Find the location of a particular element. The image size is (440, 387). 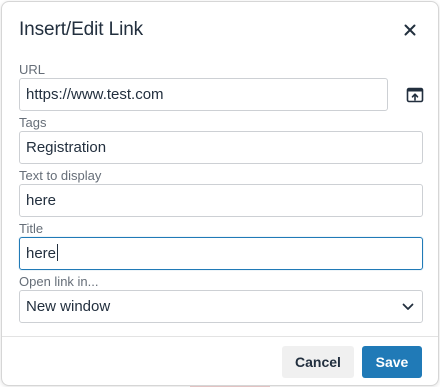

browse-link-button is located at coordinates (415, 94).